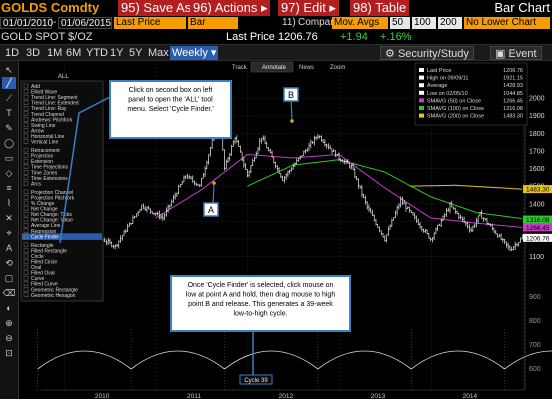 The image size is (552, 399). What do you see at coordinates (9, 128) in the screenshot?
I see `pencil-tool-icon: ✎` at bounding box center [9, 128].